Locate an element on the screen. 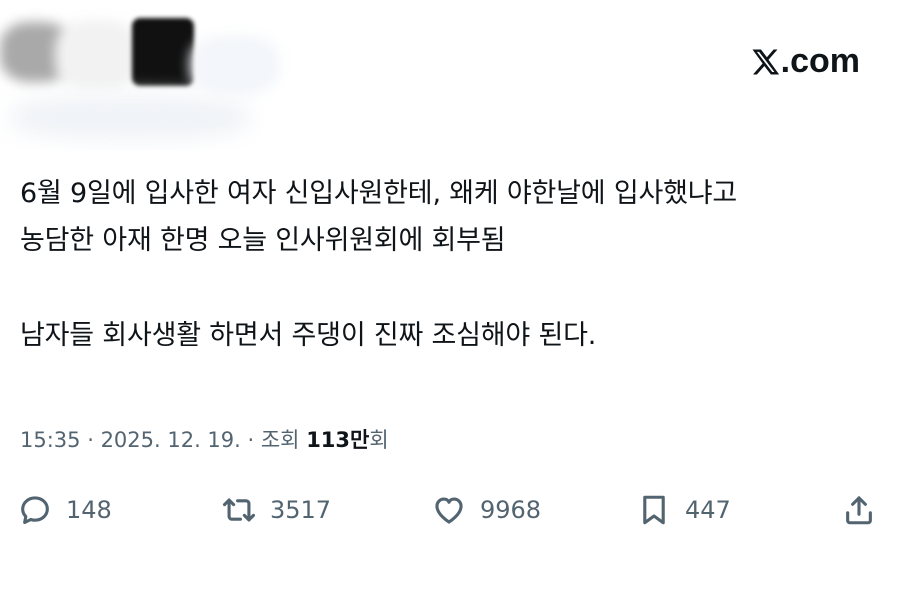 Image resolution: width=900 pixels, height=607 pixels. tweet-line-3: 남자들 회사생활 하면서 주댕이 진짜 조심해야 된다. is located at coordinates (308, 335).